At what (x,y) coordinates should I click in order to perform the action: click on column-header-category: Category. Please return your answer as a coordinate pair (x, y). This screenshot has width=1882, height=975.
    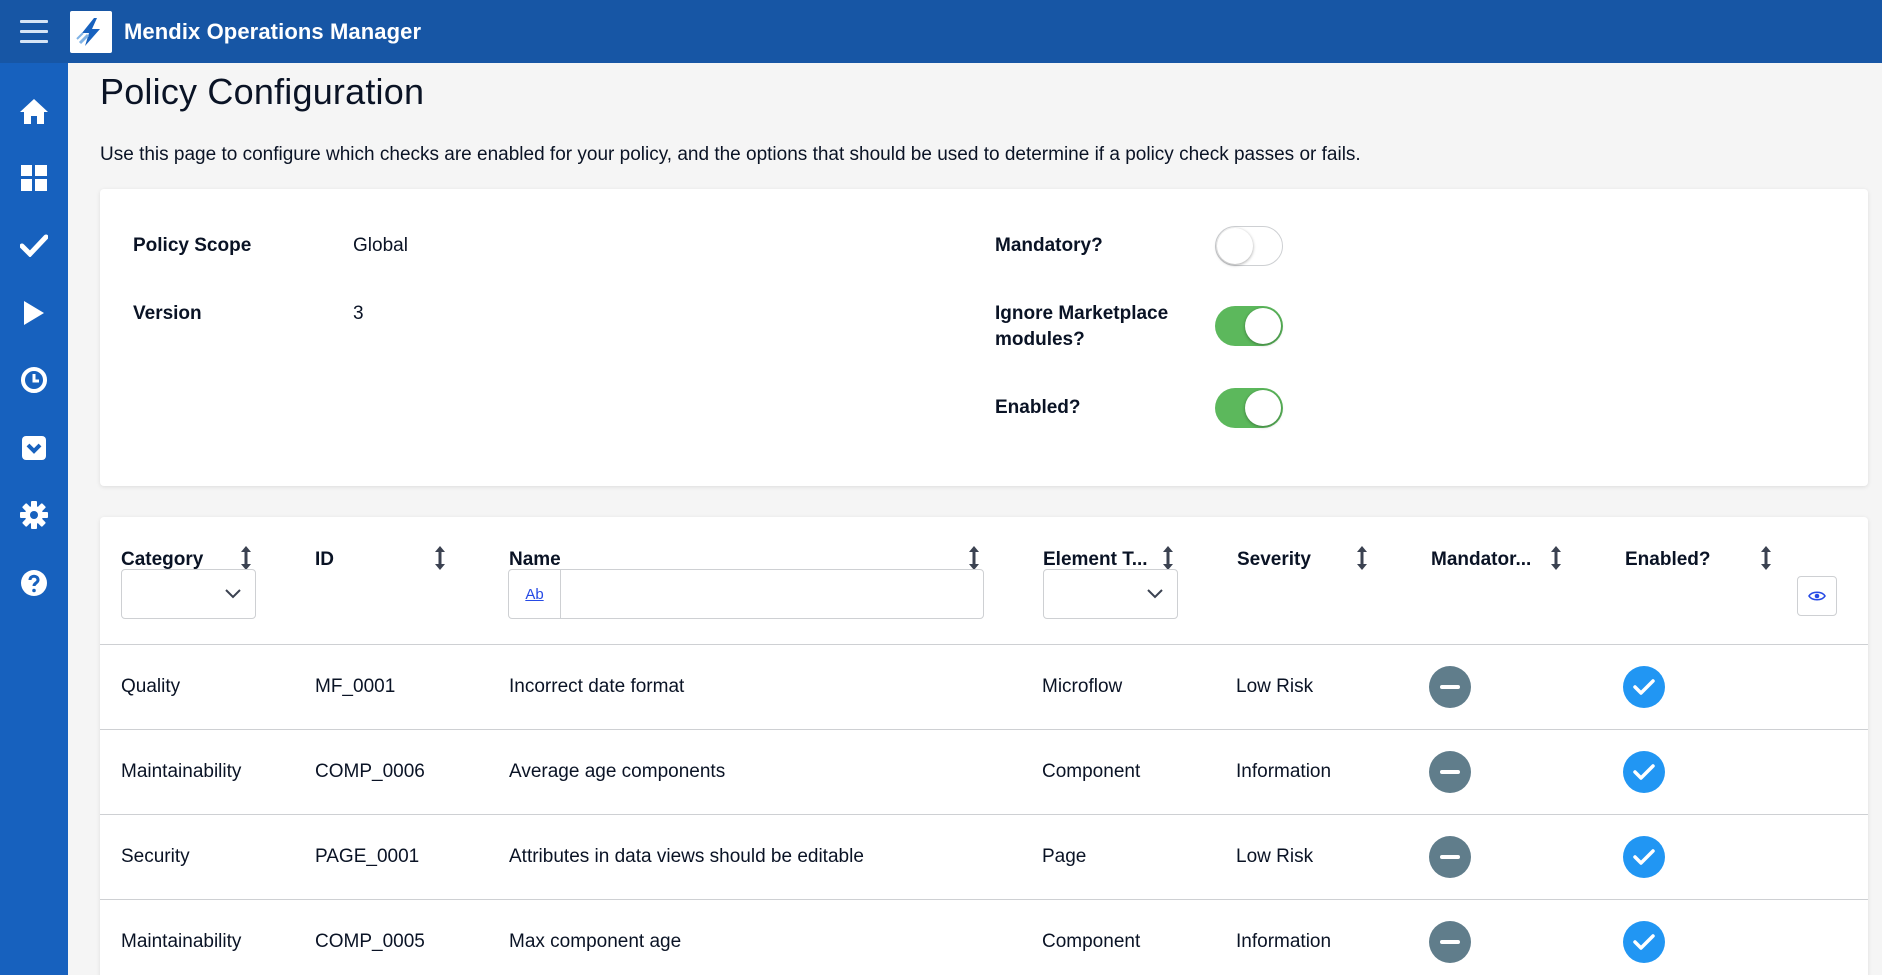
    Looking at the image, I should click on (162, 560).